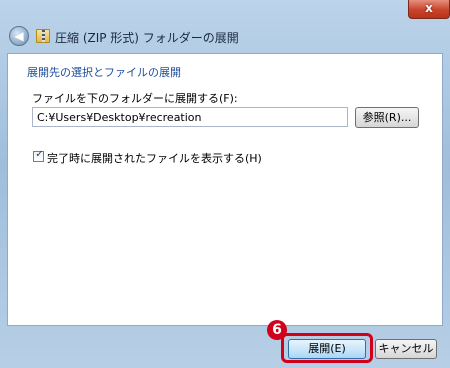 The width and height of the screenshot is (450, 368). I want to click on page-heading: 展開先の選択とファイルの展開, so click(104, 72).